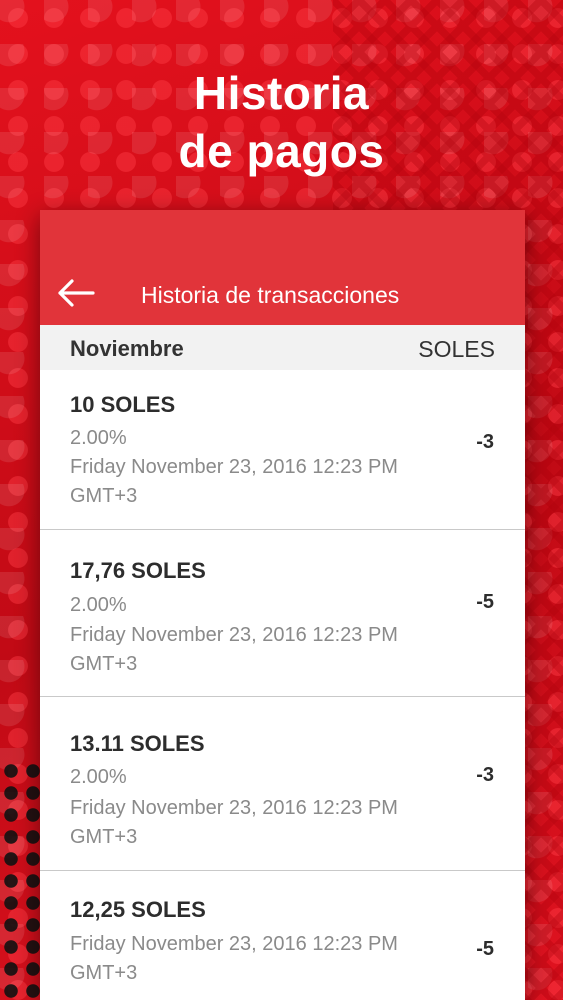 Image resolution: width=563 pixels, height=1000 pixels. What do you see at coordinates (270, 295) in the screenshot?
I see `app-bar-title: Historia de transacciones` at bounding box center [270, 295].